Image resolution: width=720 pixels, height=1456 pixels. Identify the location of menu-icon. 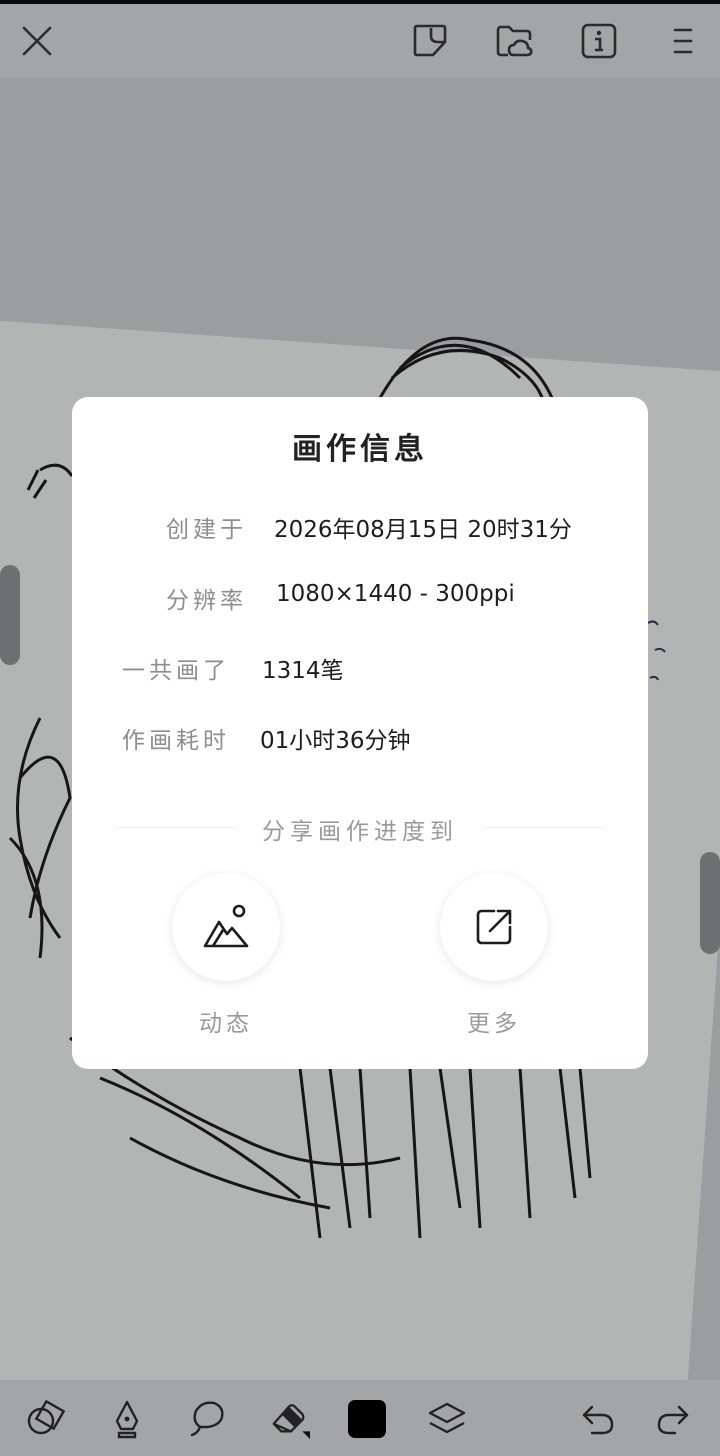
(683, 41).